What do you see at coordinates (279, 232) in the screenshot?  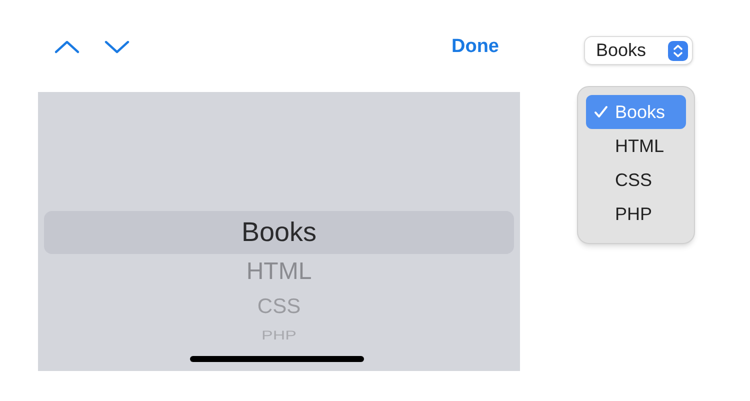 I see `picker-option: Books` at bounding box center [279, 232].